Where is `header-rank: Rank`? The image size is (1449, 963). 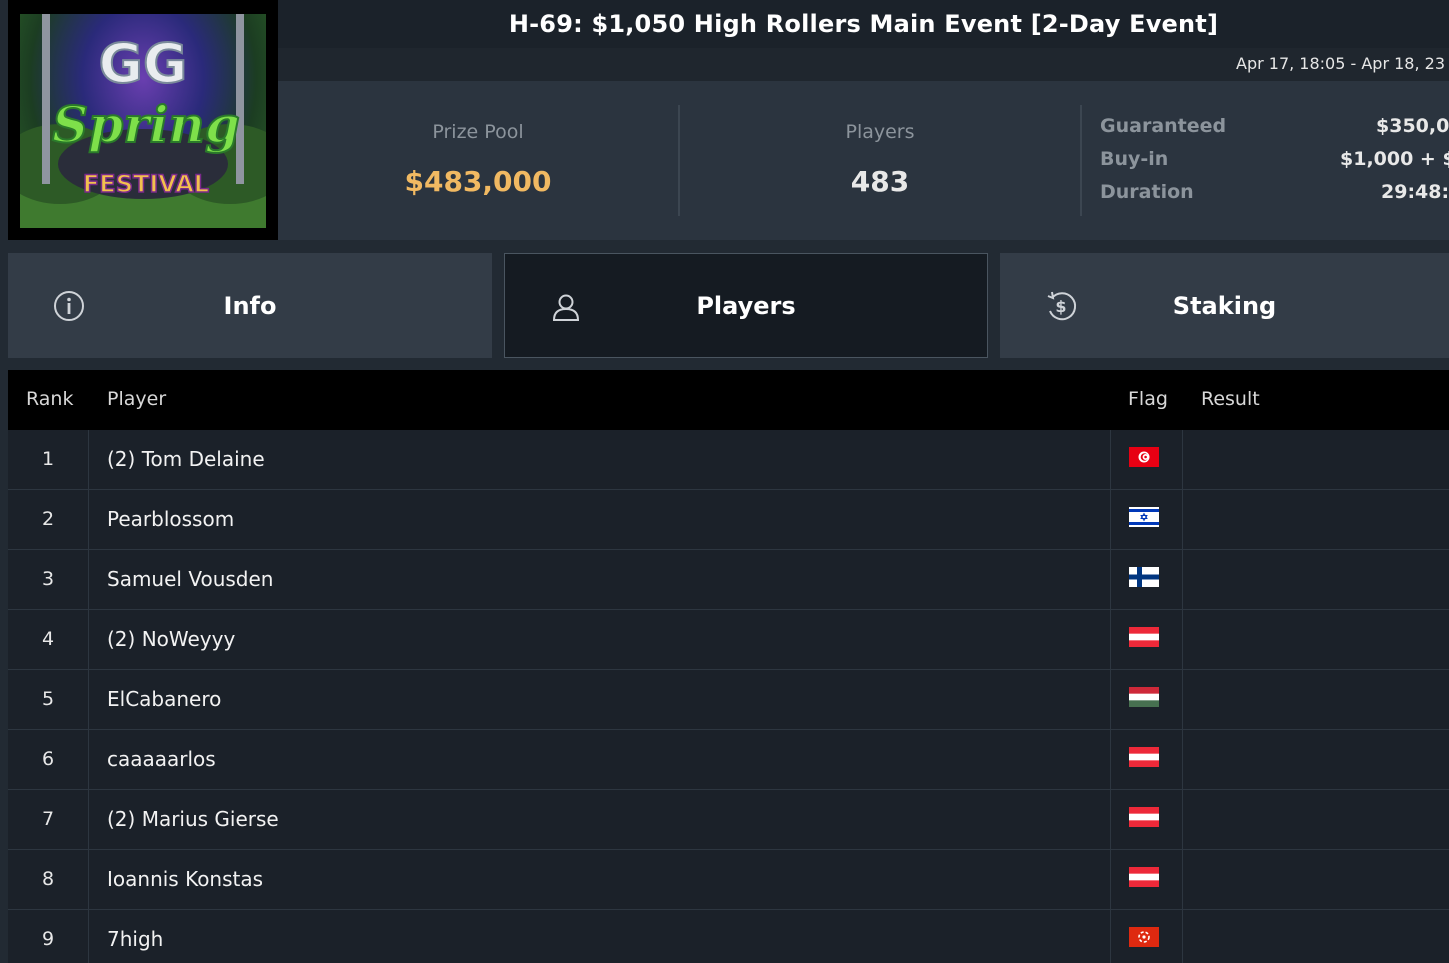 header-rank: Rank is located at coordinates (49, 399).